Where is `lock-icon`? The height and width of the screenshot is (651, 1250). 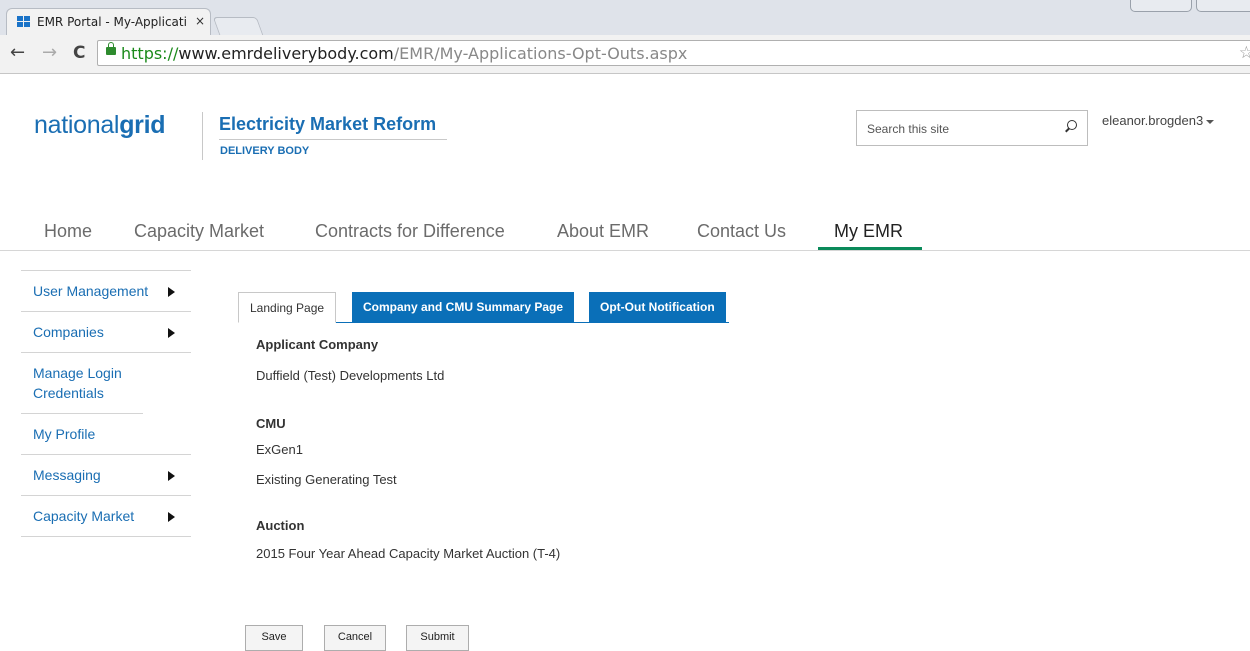
lock-icon is located at coordinates (111, 48).